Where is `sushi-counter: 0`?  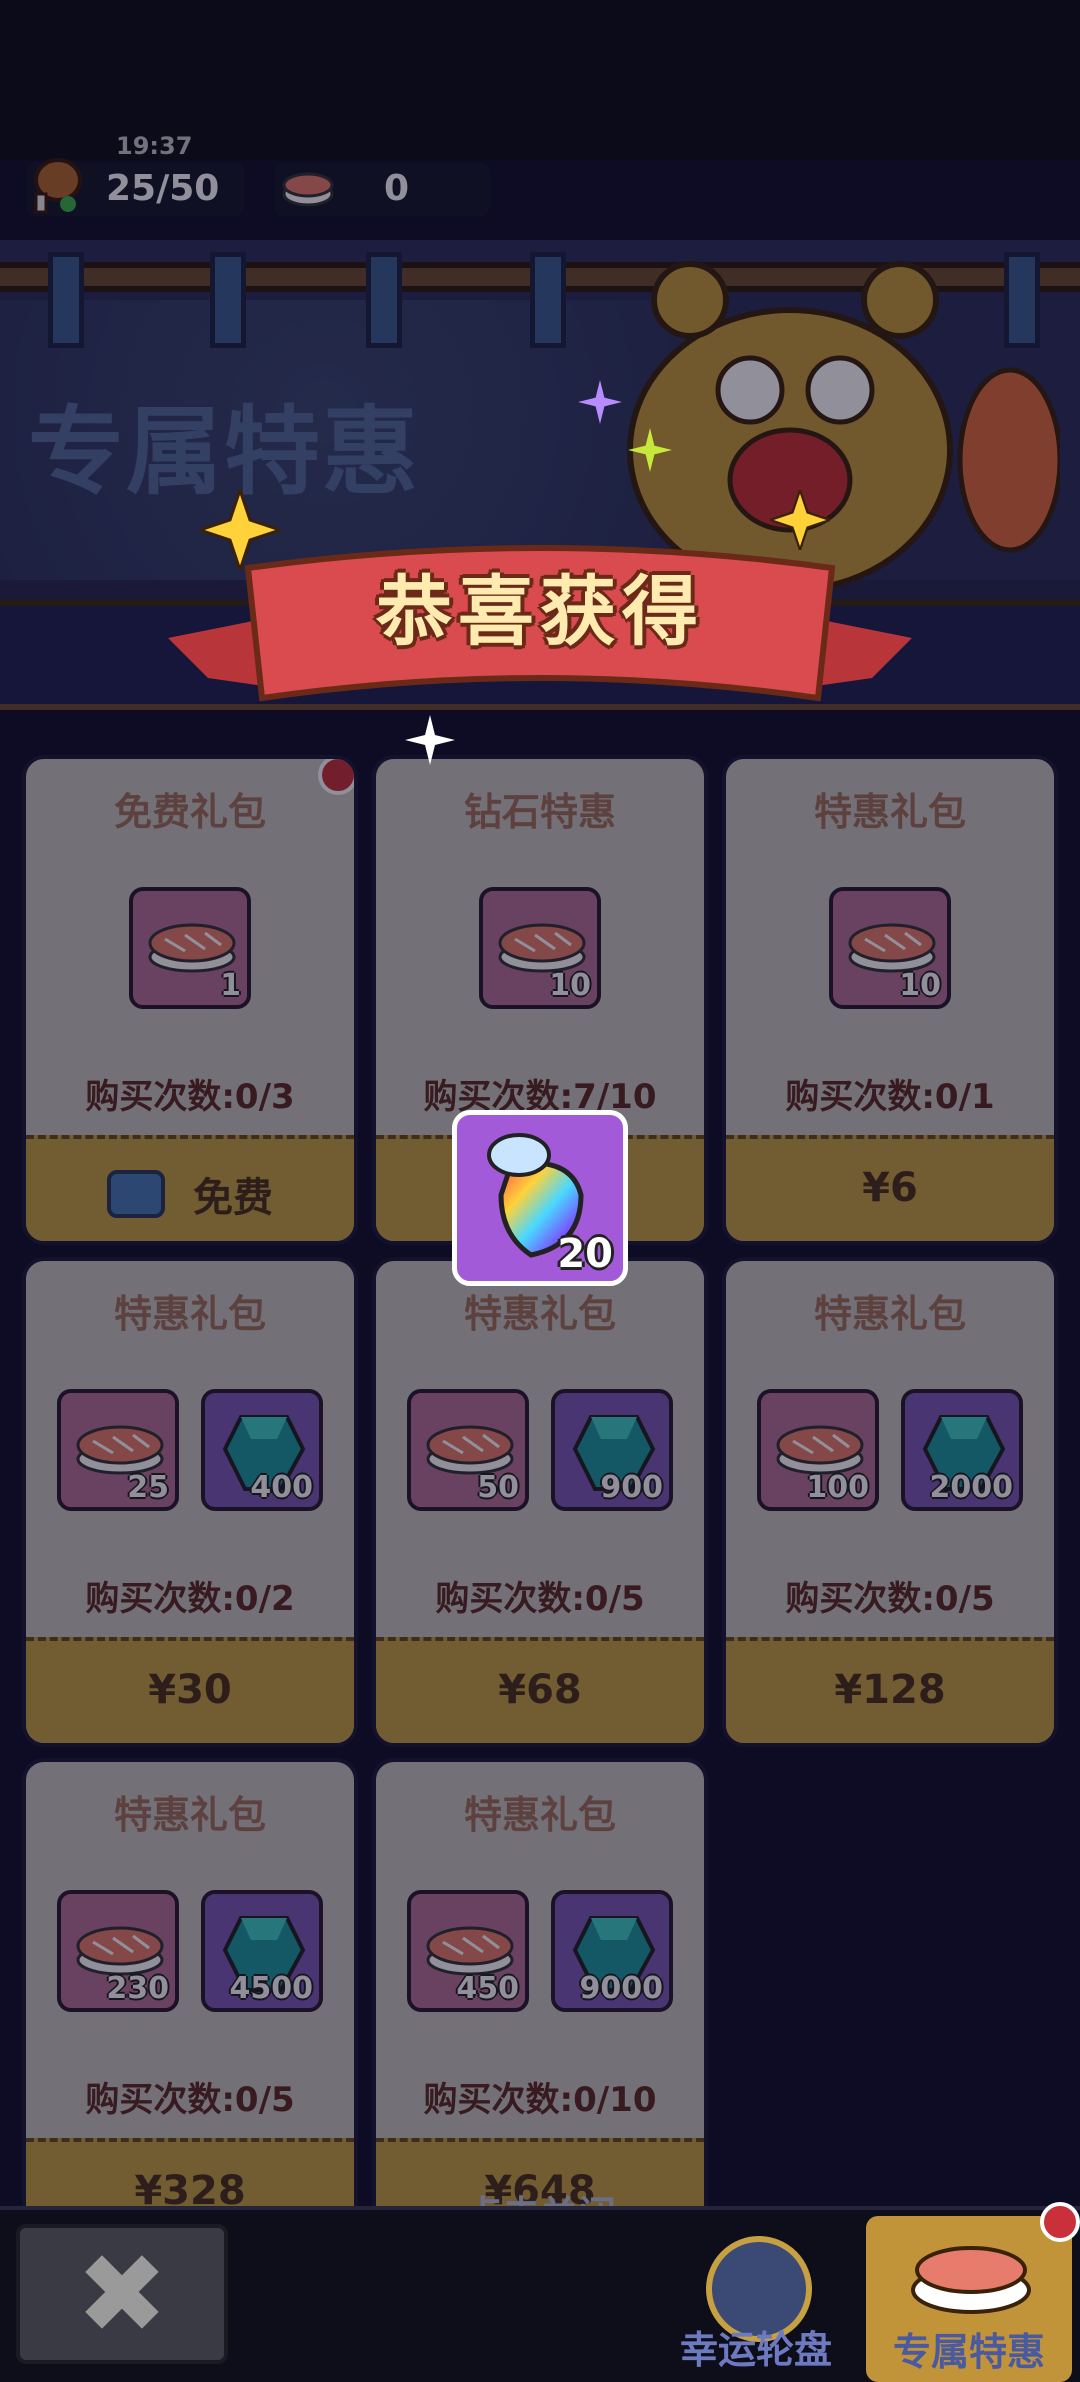
sushi-counter: 0 is located at coordinates (382, 189).